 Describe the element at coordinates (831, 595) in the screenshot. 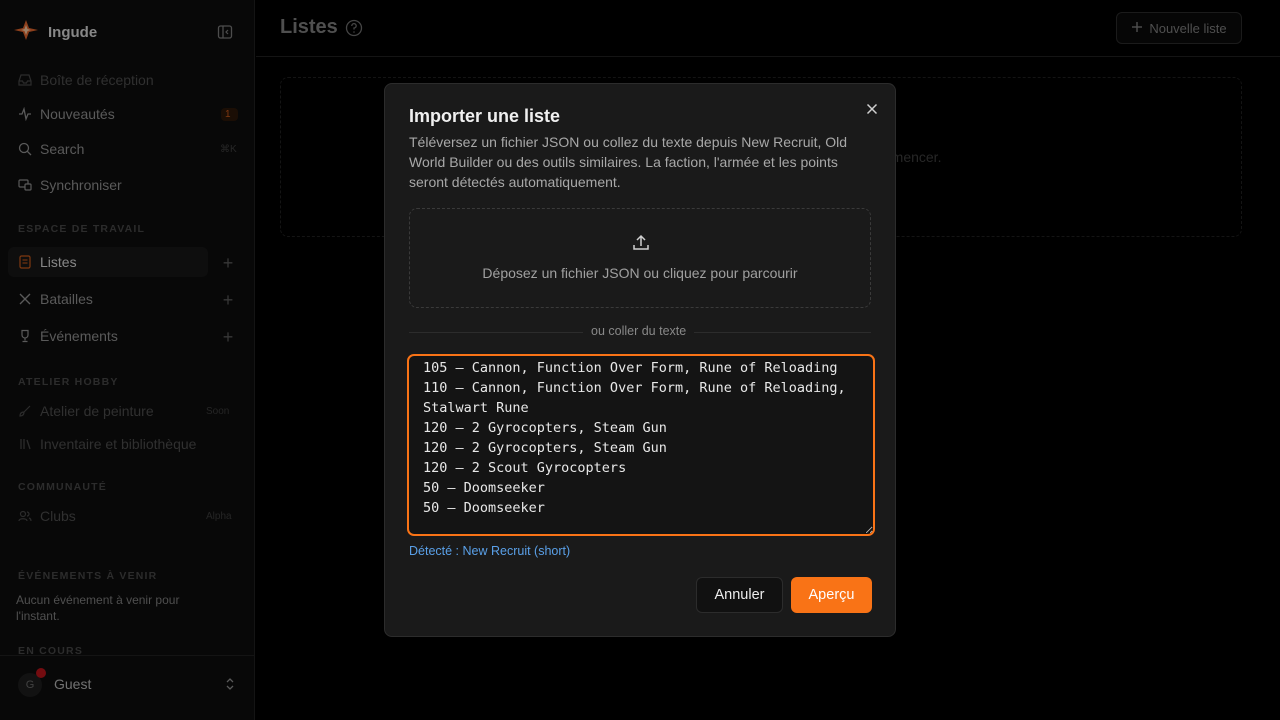

I see `preview-button: Aperçu` at that location.